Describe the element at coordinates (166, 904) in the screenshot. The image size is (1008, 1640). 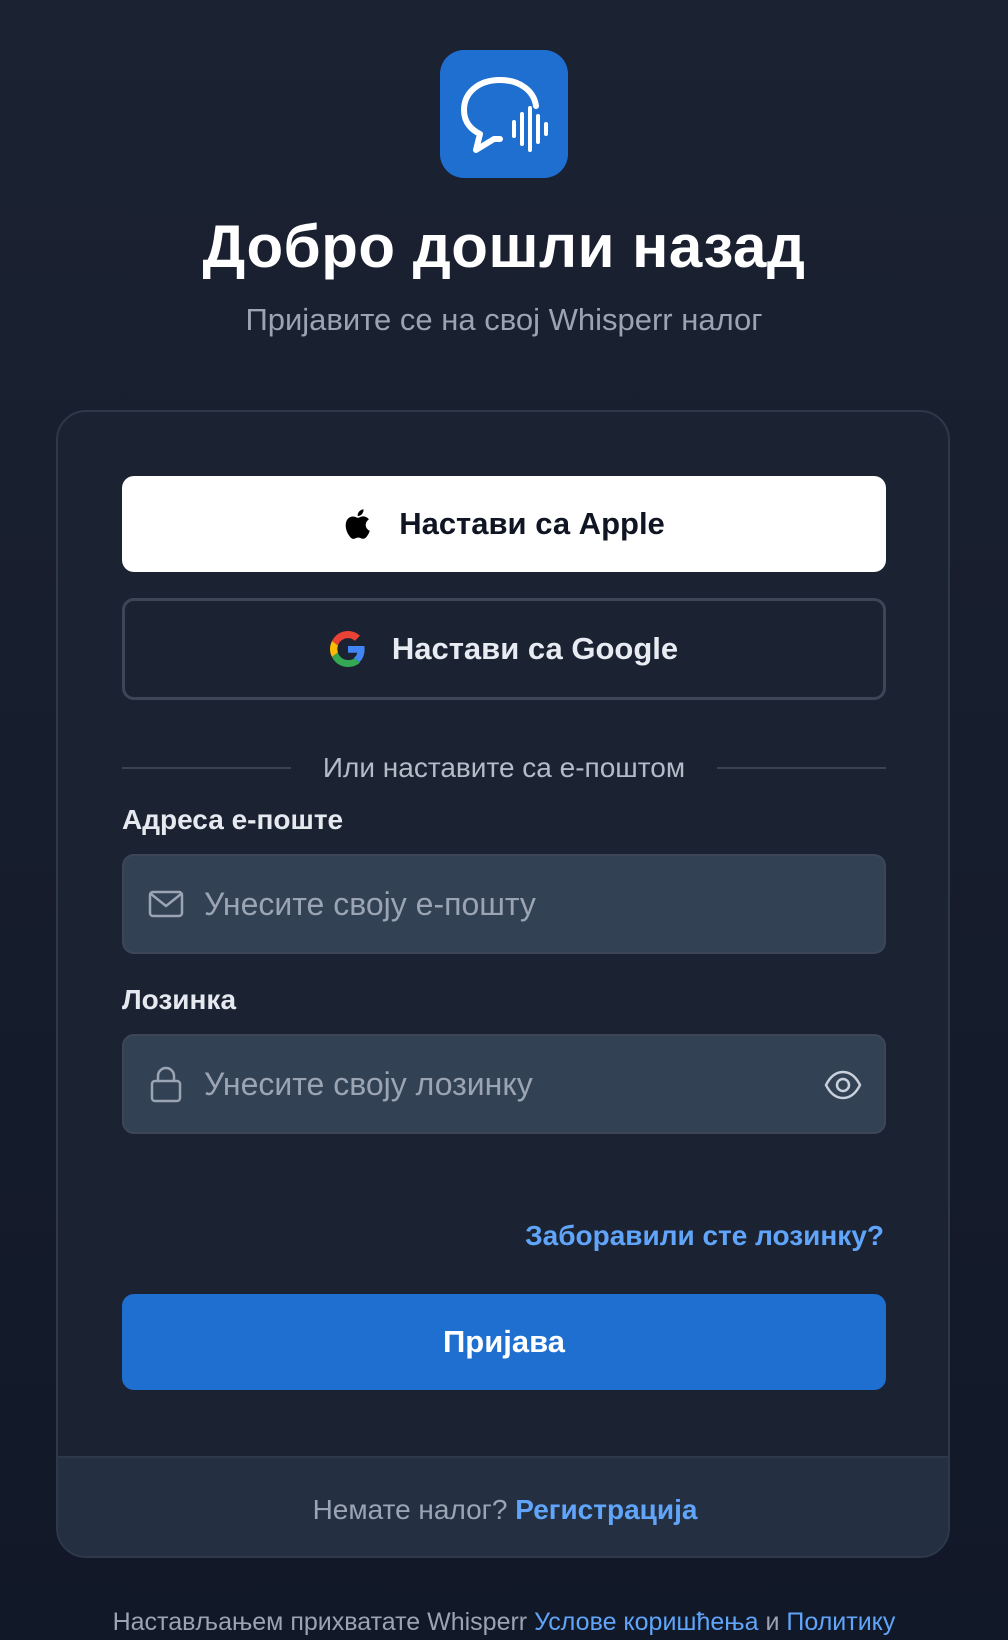
I see `mail-icon` at that location.